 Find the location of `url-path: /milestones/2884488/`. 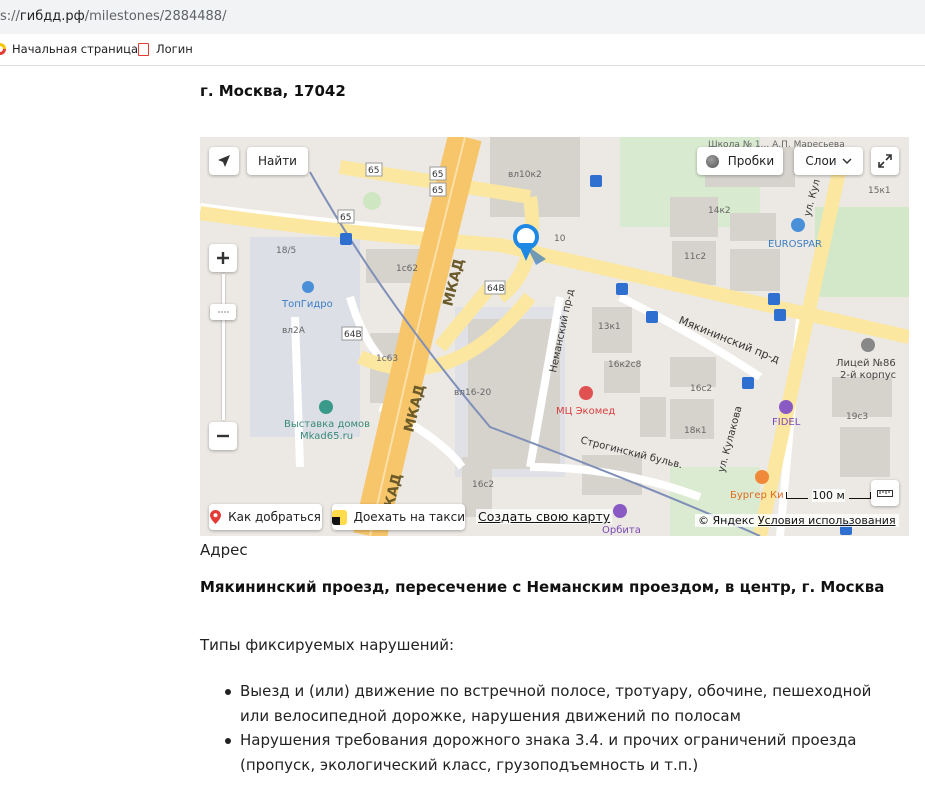

url-path: /milestones/2884488/ is located at coordinates (155, 16).